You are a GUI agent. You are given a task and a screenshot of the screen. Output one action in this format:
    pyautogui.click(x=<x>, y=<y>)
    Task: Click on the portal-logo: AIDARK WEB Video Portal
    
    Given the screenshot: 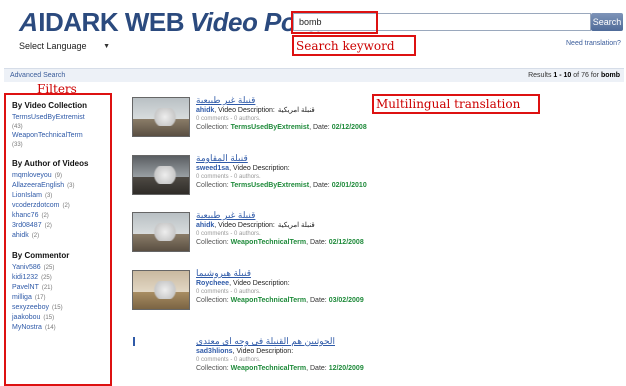 What is the action you would take?
    pyautogui.click(x=175, y=22)
    